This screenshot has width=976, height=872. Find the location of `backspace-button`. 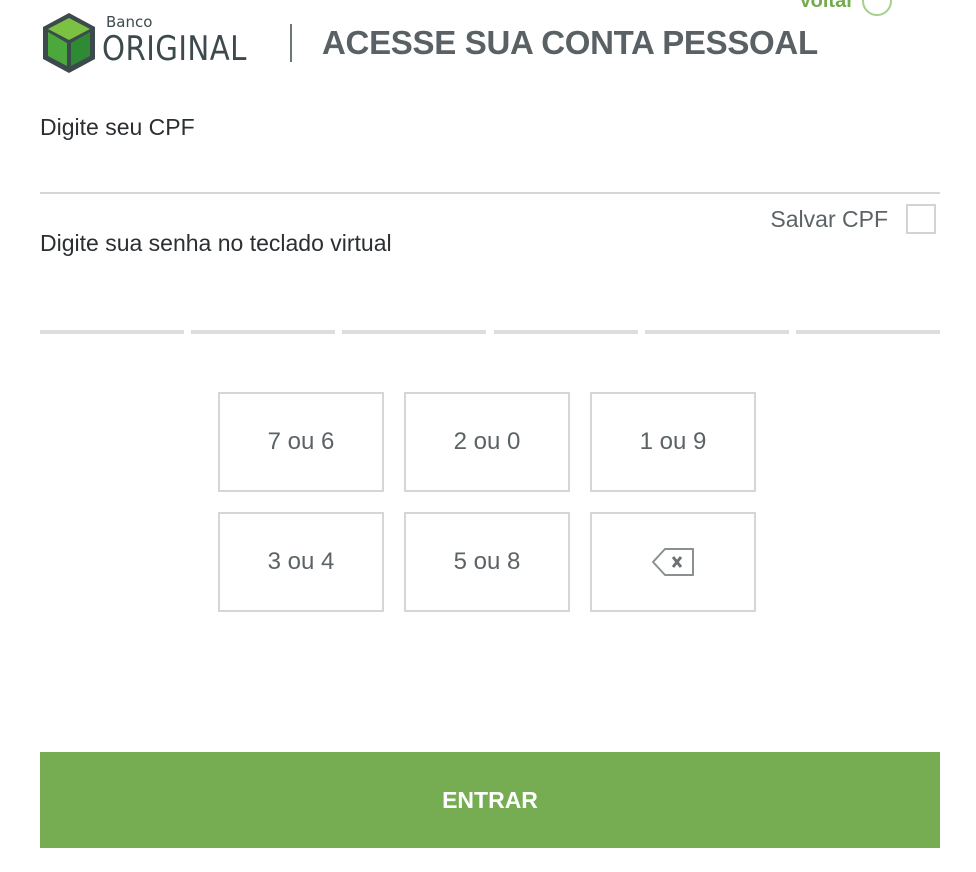

backspace-button is located at coordinates (673, 562).